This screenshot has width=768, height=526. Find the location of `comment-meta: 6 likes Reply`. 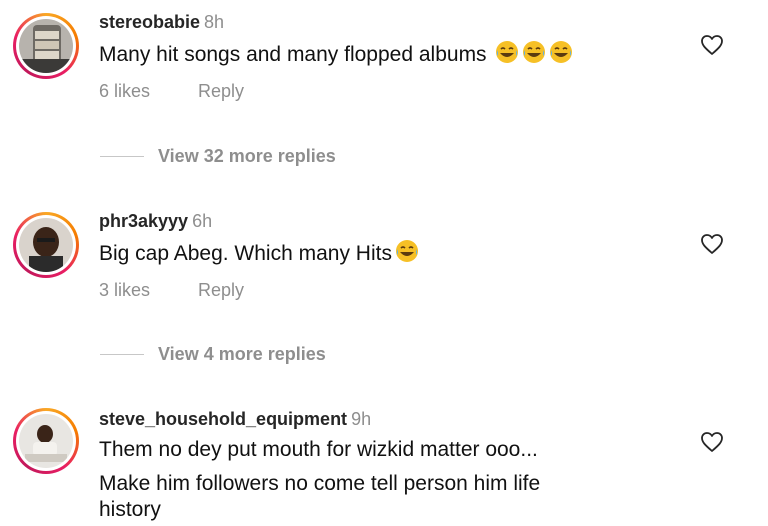

comment-meta: 6 likes Reply is located at coordinates (171, 91).